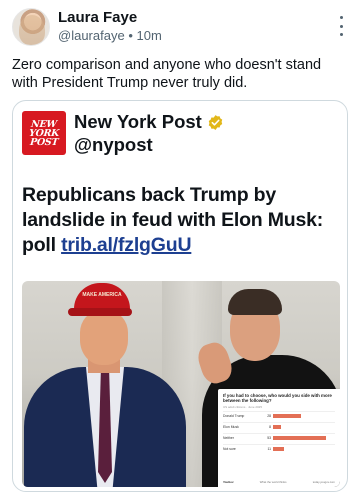 The height and width of the screenshot is (500, 360). What do you see at coordinates (228, 482) in the screenshot?
I see `poll-footer-brand: YouGov` at bounding box center [228, 482].